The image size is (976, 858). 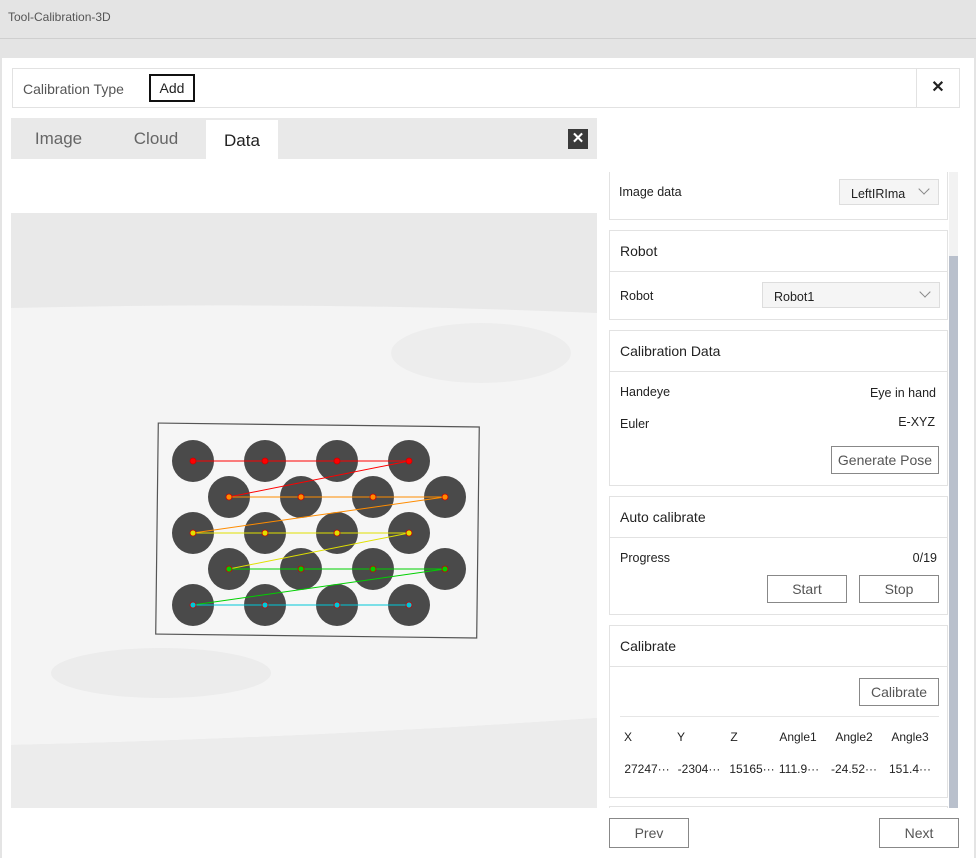 I want to click on image-data-card: Image data LeftIRIma, so click(x=778, y=196).